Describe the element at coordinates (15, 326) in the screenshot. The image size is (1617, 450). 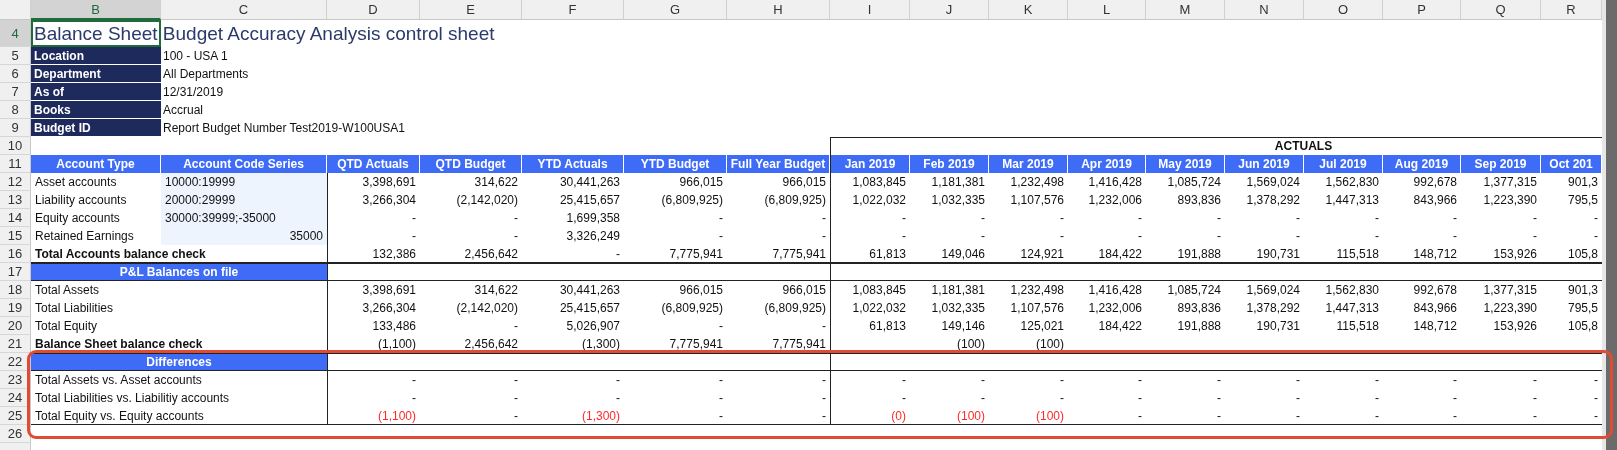
I see `row-number: 20` at that location.